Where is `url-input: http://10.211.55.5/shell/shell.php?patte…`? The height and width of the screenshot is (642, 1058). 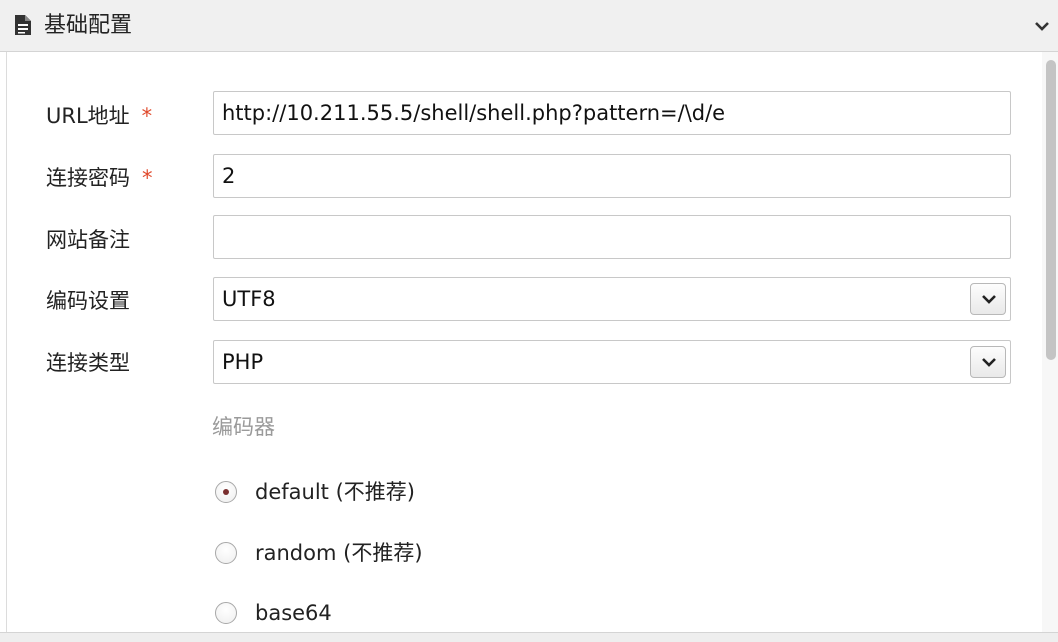
url-input: http://10.211.55.5/shell/shell.php?patte… is located at coordinates (612, 113).